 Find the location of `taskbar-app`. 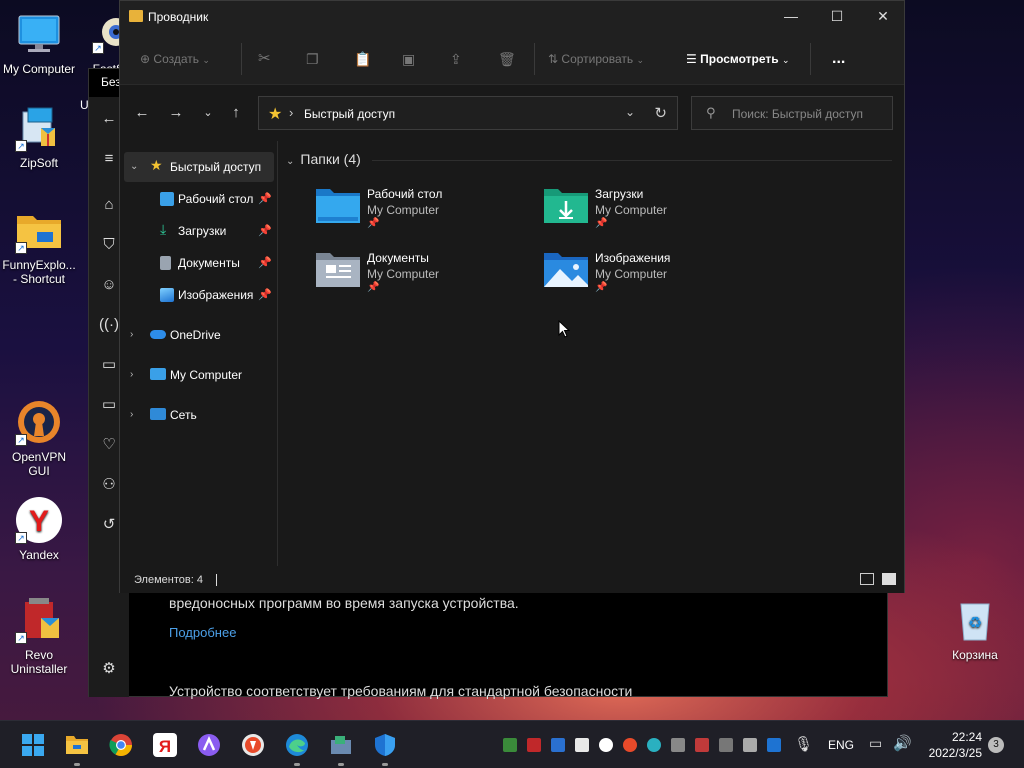

taskbar-app is located at coordinates (341, 749).